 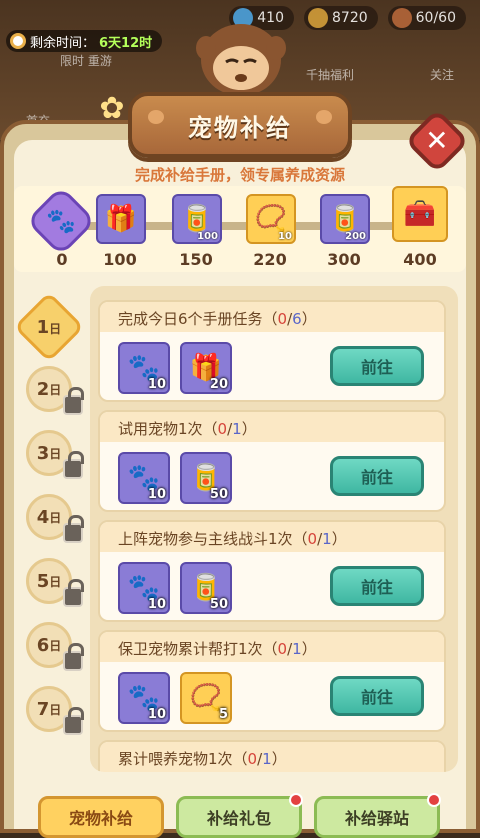 I want to click on bg-draw-button: 千抽福利, so click(x=330, y=74).